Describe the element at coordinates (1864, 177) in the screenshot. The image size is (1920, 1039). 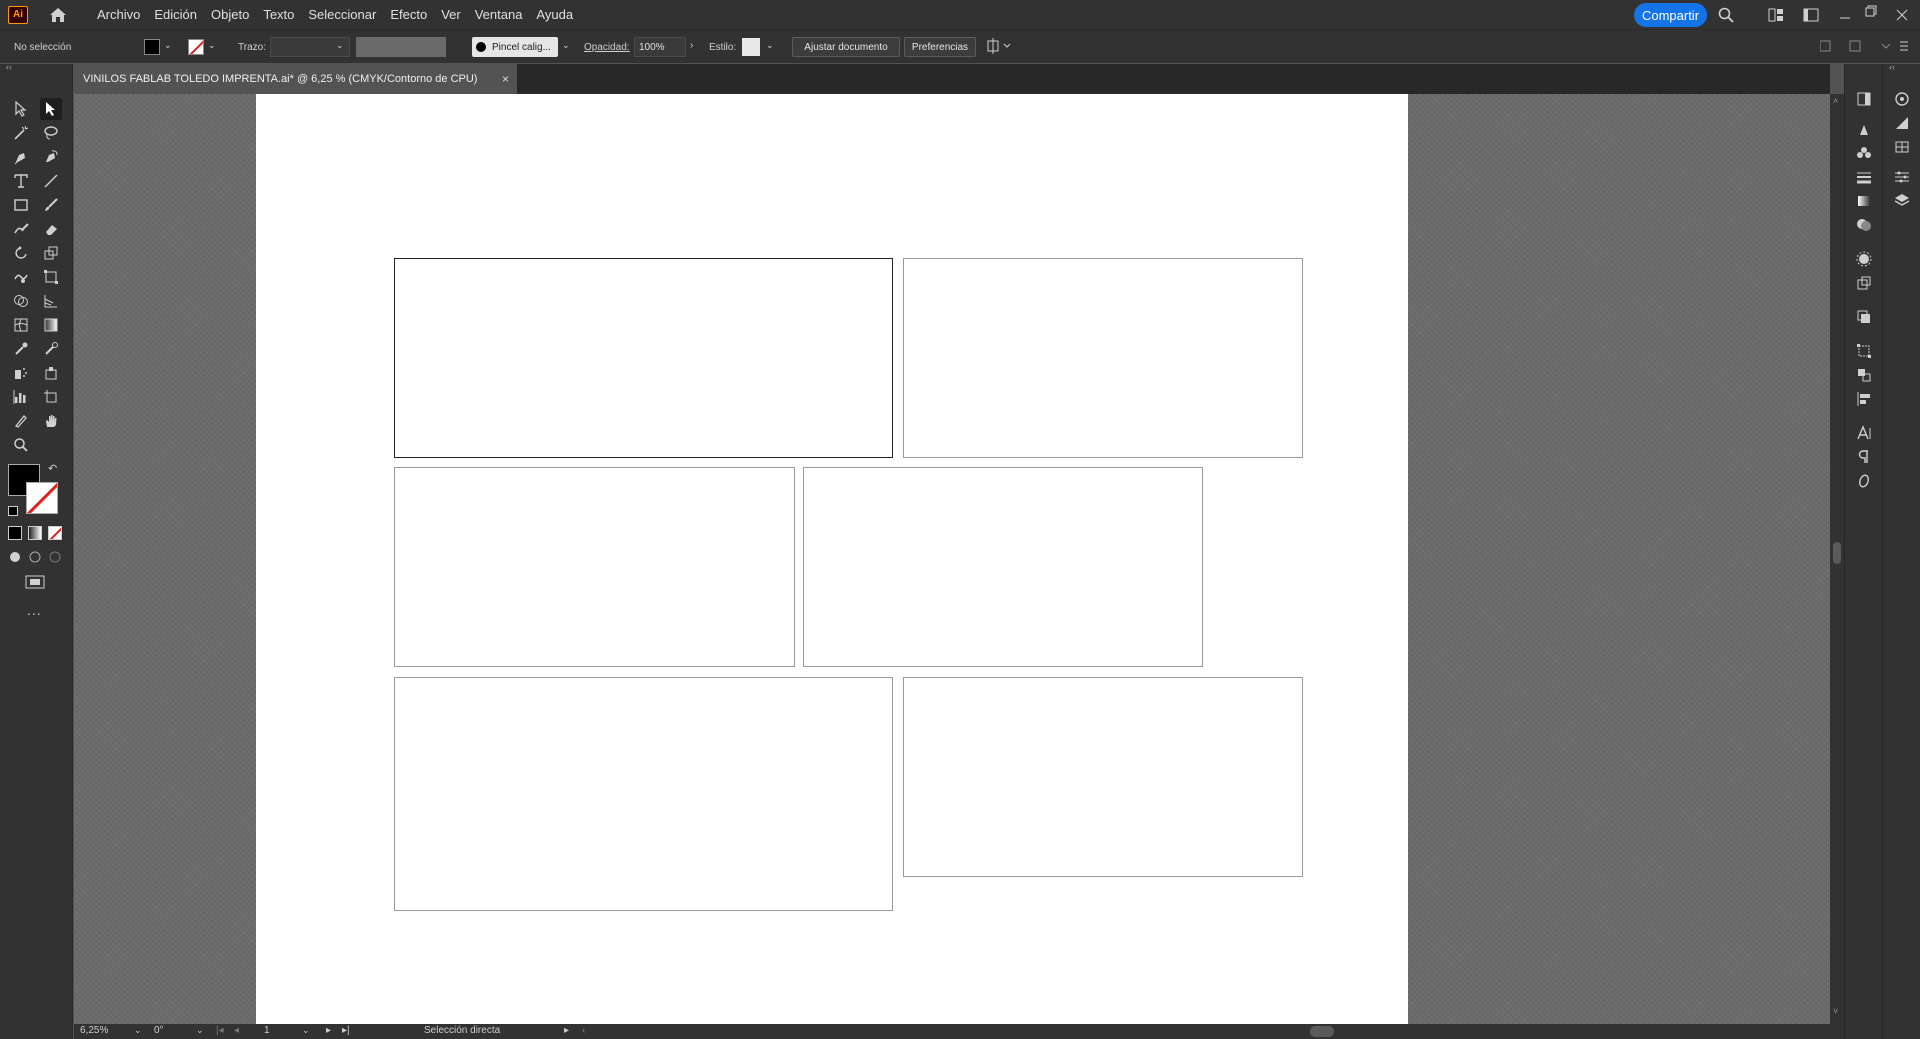
I see `stroke-panel-icon` at that location.